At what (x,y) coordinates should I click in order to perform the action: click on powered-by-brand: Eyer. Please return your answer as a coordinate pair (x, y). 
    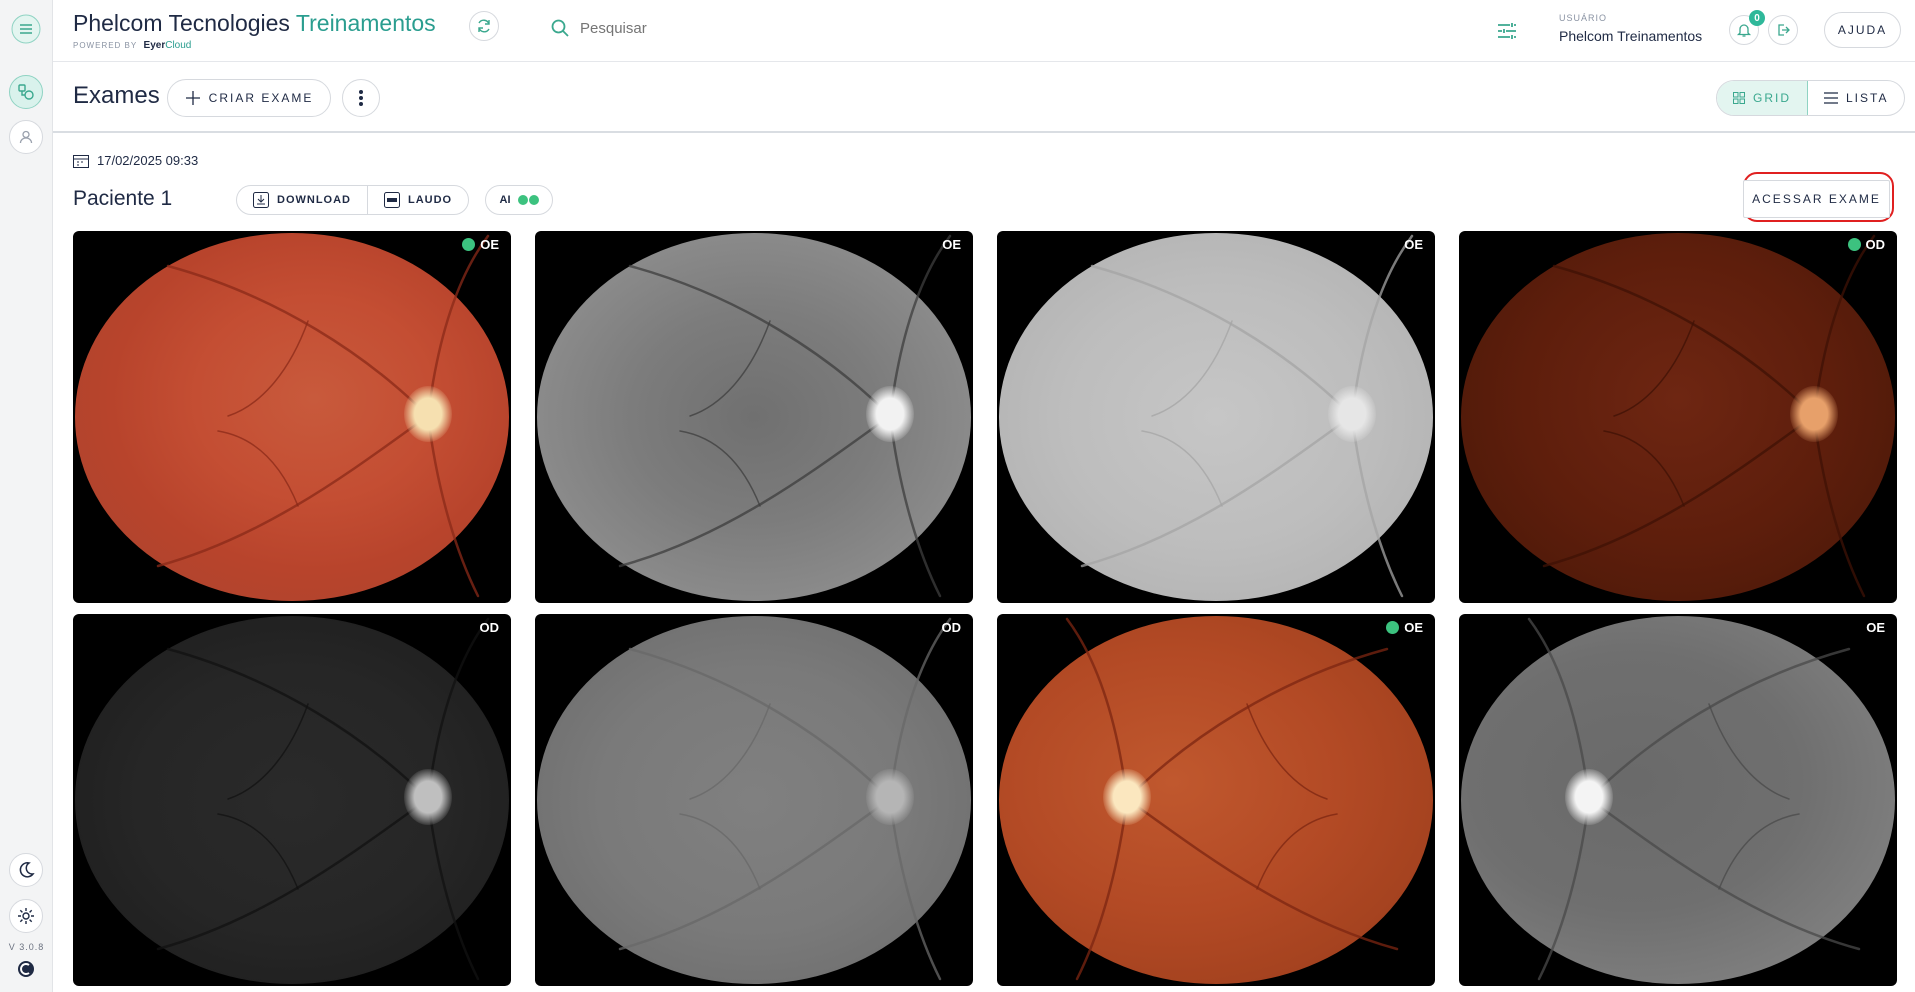
    Looking at the image, I should click on (154, 45).